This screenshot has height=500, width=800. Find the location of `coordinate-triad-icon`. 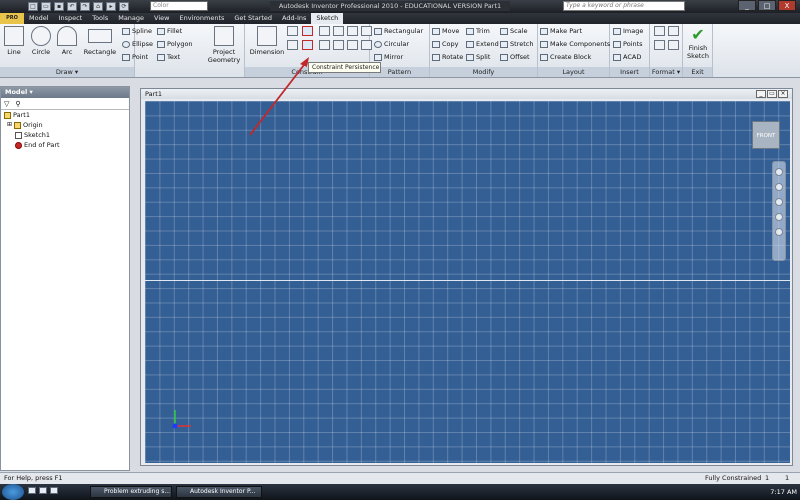

coordinate-triad-icon is located at coordinates (181, 419).